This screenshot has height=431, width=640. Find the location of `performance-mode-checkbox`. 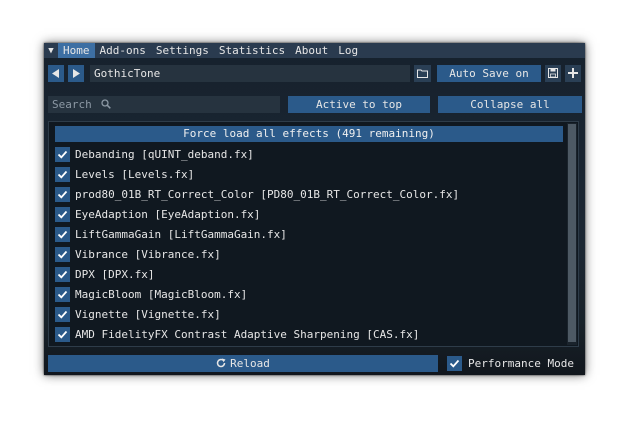

performance-mode-checkbox is located at coordinates (454, 363).